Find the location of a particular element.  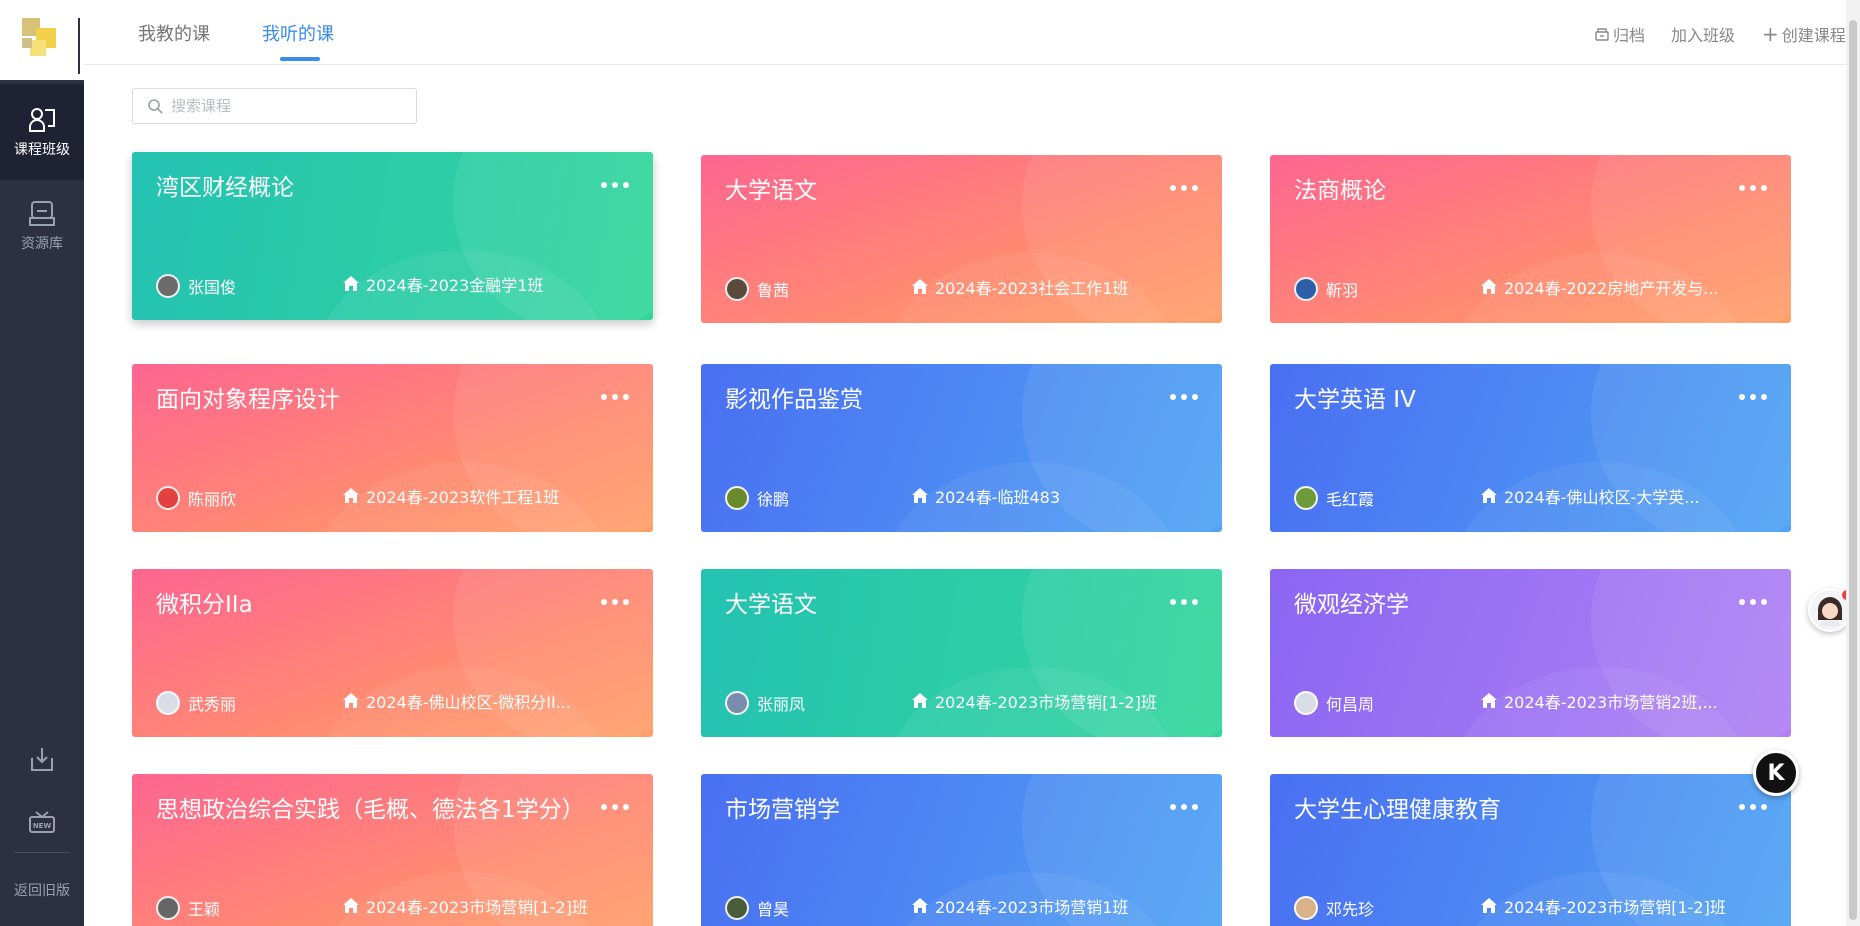

active-tab-indicator is located at coordinates (300, 59).